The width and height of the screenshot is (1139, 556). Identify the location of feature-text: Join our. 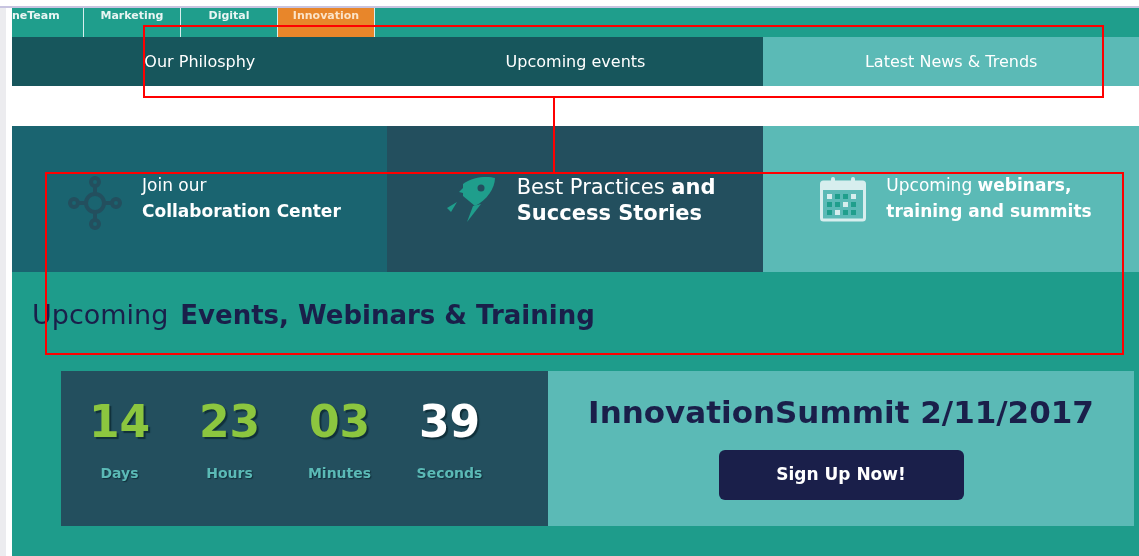
(175, 185).